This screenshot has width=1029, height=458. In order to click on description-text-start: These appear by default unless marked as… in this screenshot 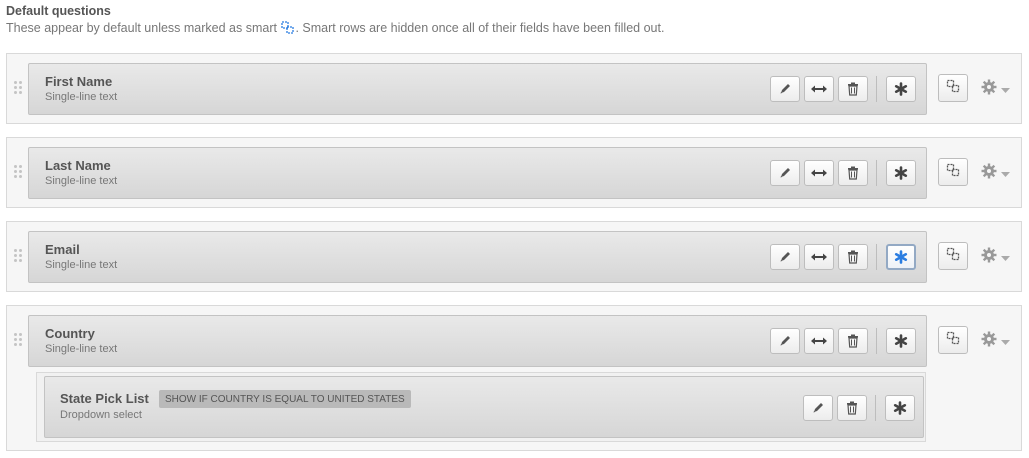, I will do `click(141, 28)`.